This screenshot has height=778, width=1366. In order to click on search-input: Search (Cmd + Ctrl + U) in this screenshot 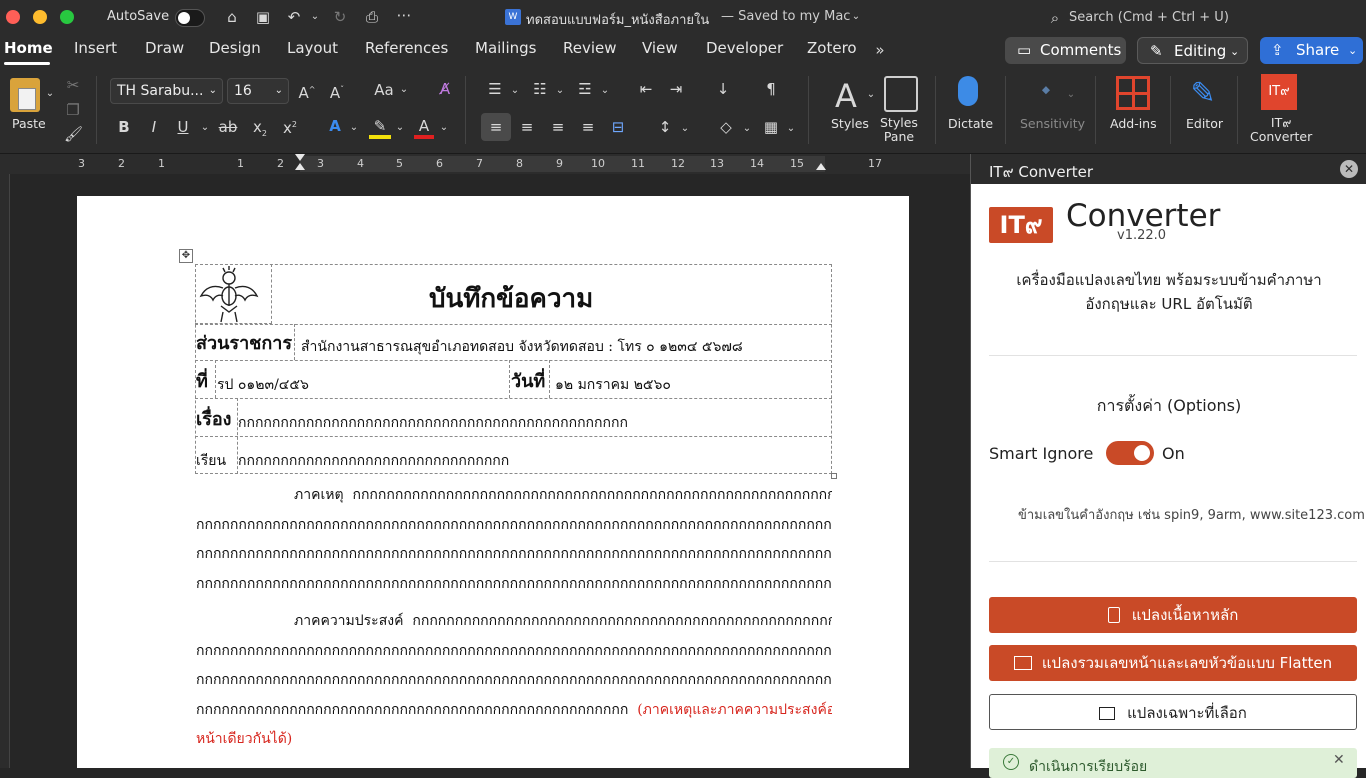, I will do `click(1149, 17)`.